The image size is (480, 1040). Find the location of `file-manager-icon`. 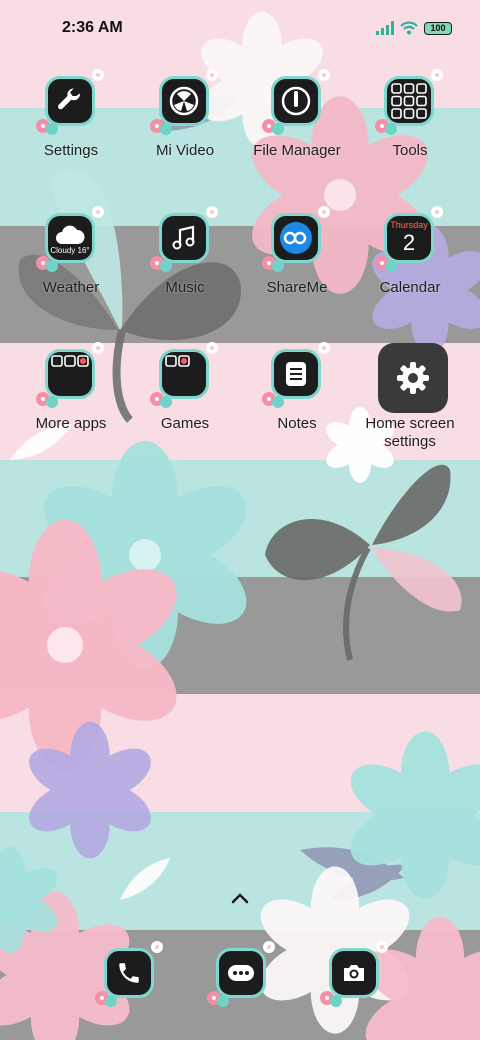

file-manager-icon is located at coordinates (296, 101).